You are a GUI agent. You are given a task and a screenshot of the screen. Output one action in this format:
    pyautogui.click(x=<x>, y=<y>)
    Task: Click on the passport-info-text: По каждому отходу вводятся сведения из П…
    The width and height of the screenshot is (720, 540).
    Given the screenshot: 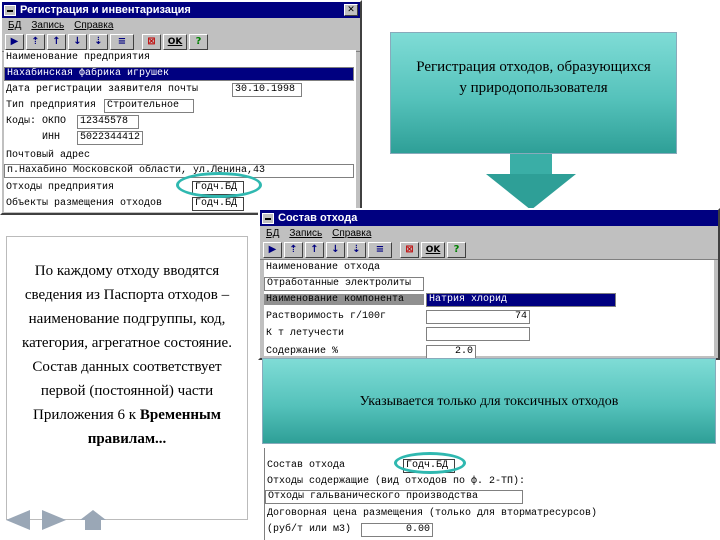 What is the action you would take?
    pyautogui.click(x=127, y=343)
    